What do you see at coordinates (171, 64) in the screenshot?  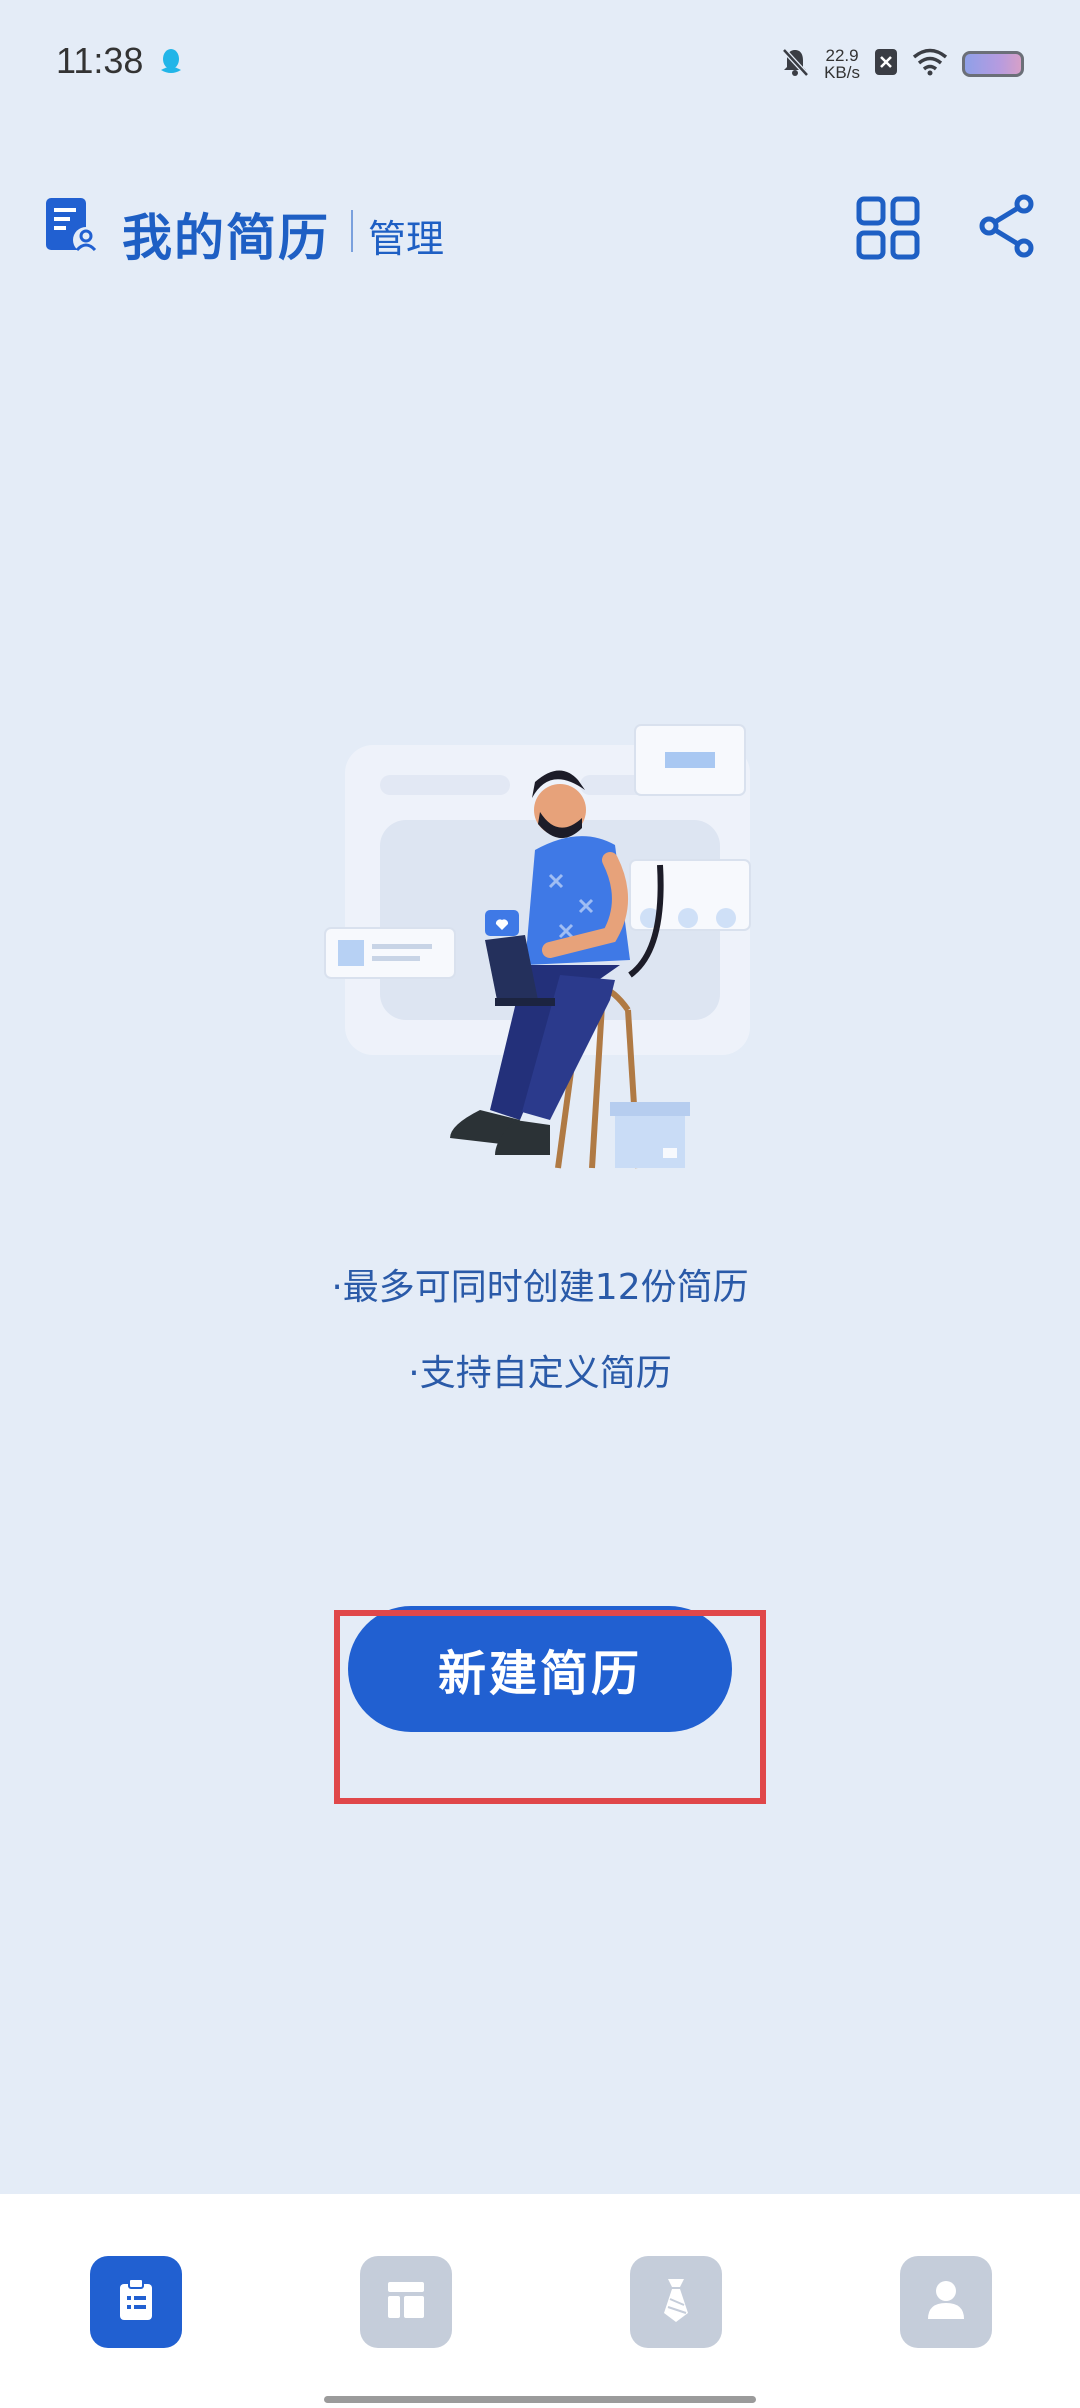 I see `qq-icon` at bounding box center [171, 64].